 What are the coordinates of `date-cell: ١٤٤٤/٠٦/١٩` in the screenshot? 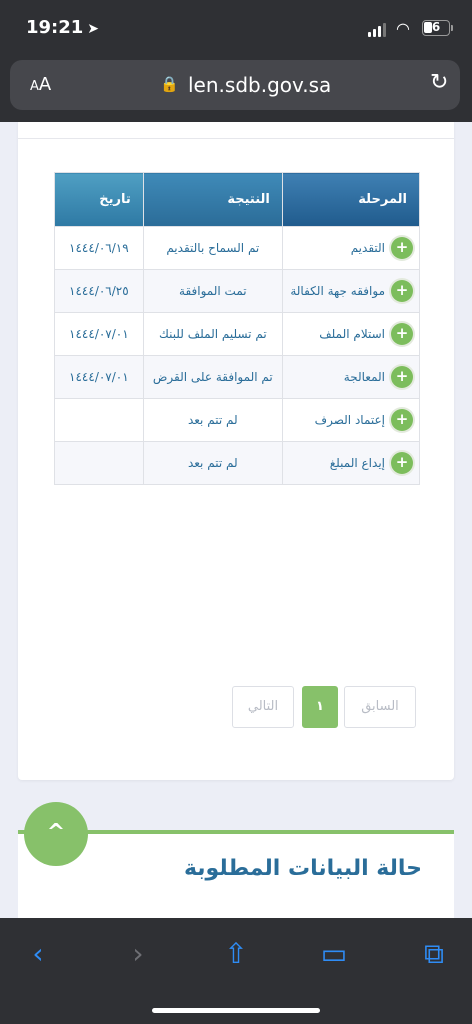 It's located at (99, 248).